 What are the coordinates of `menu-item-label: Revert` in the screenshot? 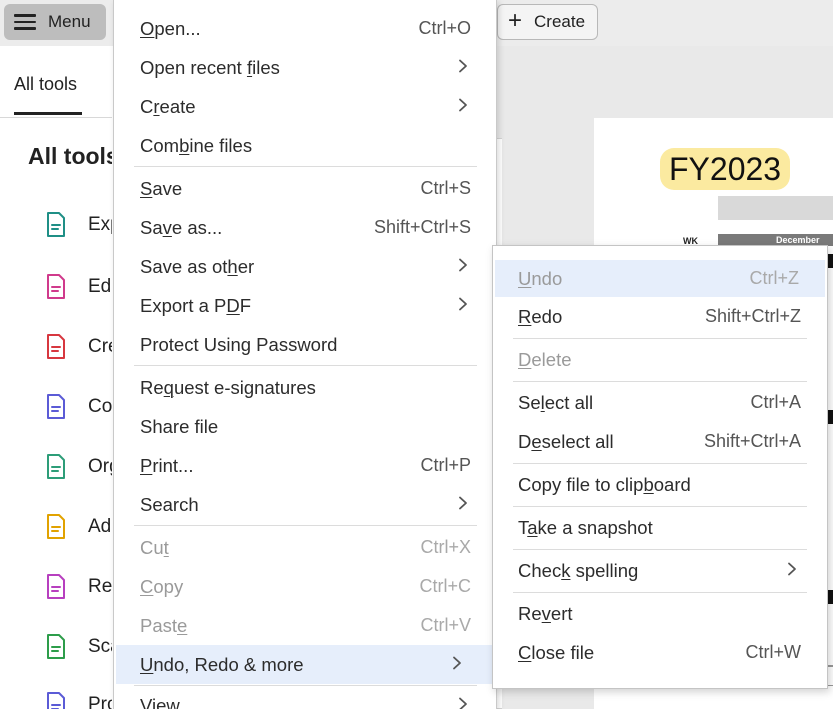 It's located at (545, 614).